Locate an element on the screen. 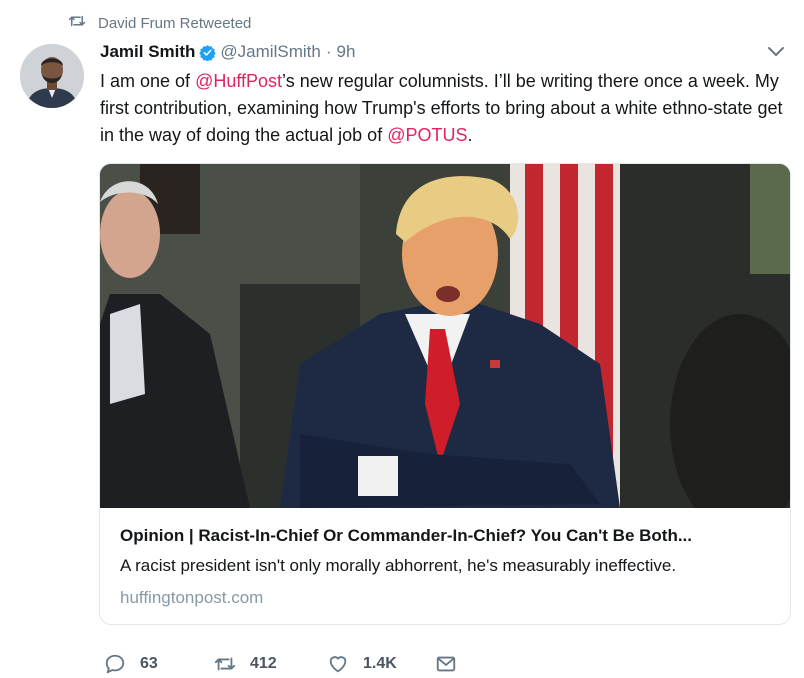 The height and width of the screenshot is (678, 804). like-button: 1.4K is located at coordinates (381, 664).